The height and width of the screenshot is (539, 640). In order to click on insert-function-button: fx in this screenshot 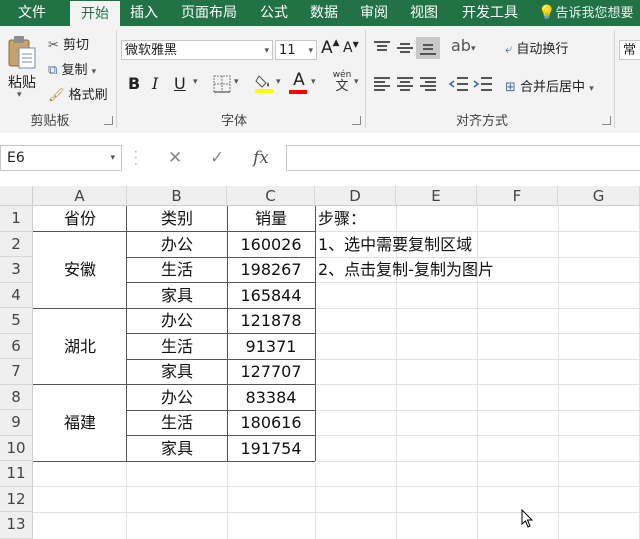, I will do `click(261, 158)`.